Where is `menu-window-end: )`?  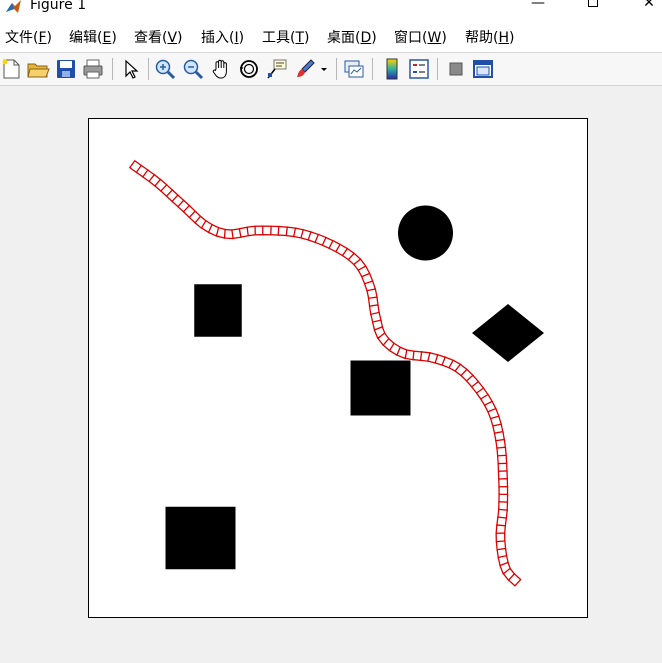
menu-window-end: ) is located at coordinates (444, 38).